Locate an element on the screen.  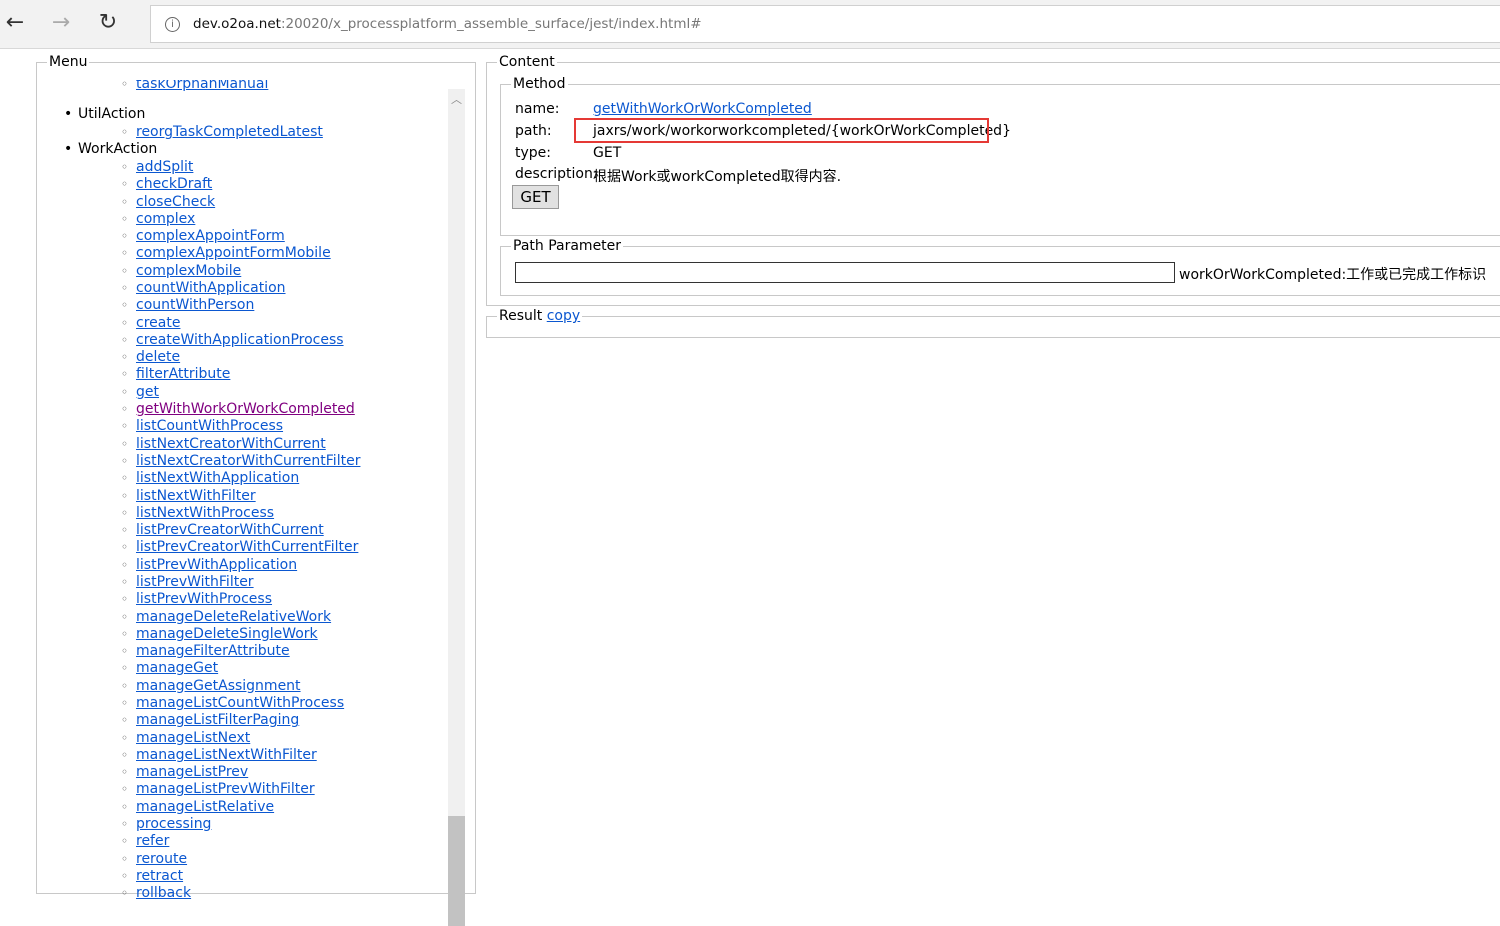
menu-item-add-split: addSplit is located at coordinates (157, 167).